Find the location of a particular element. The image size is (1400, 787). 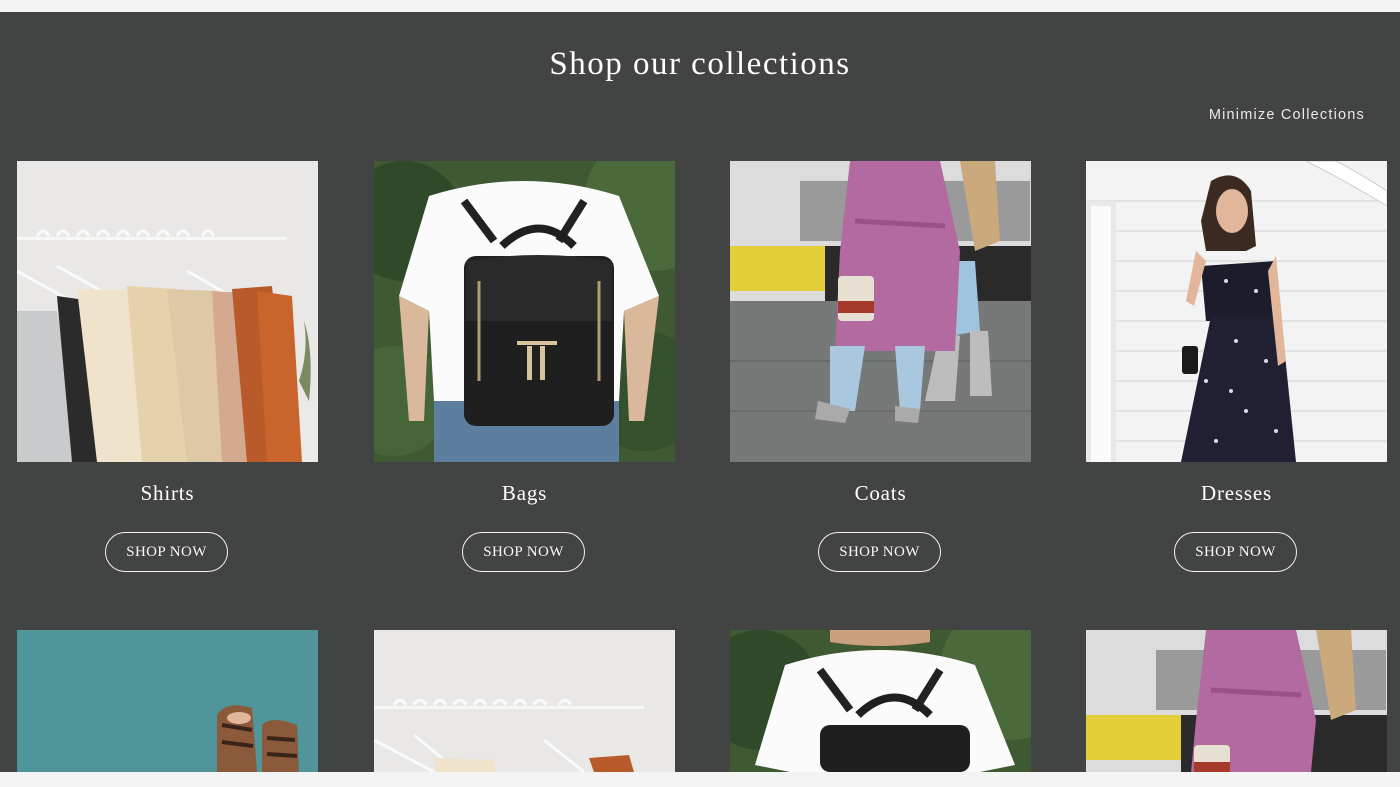

shop-now-button-bags: SHOP NOW is located at coordinates (523, 552).